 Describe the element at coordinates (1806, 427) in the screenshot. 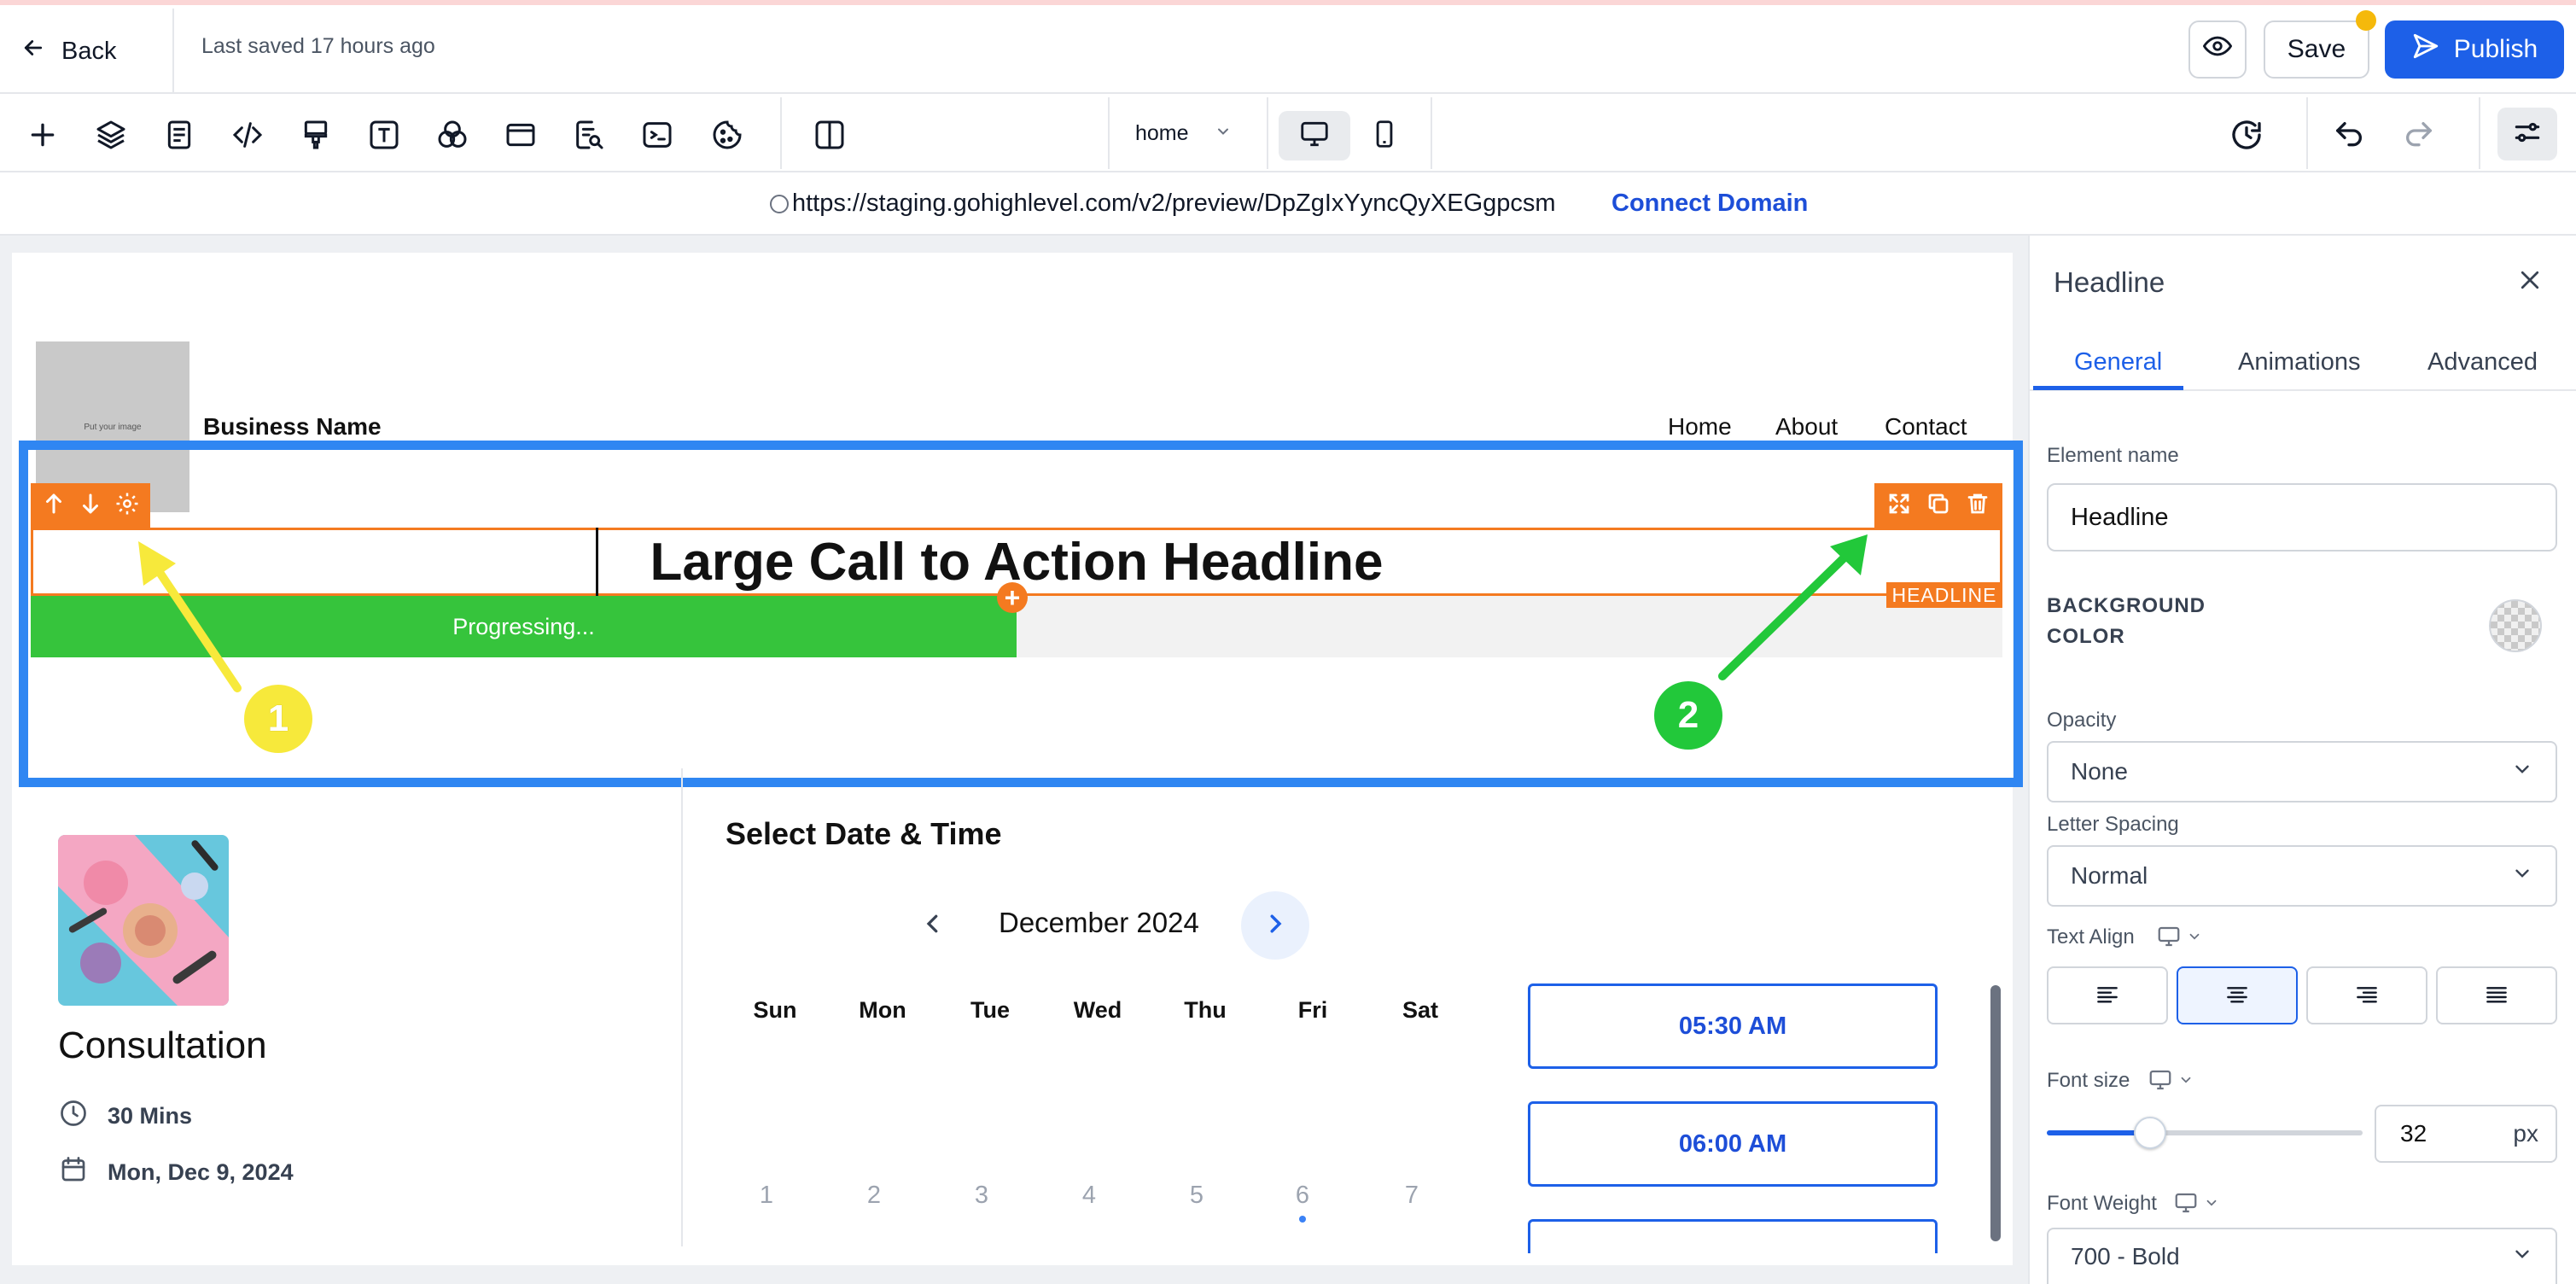

I see `nav-link-about: About` at that location.